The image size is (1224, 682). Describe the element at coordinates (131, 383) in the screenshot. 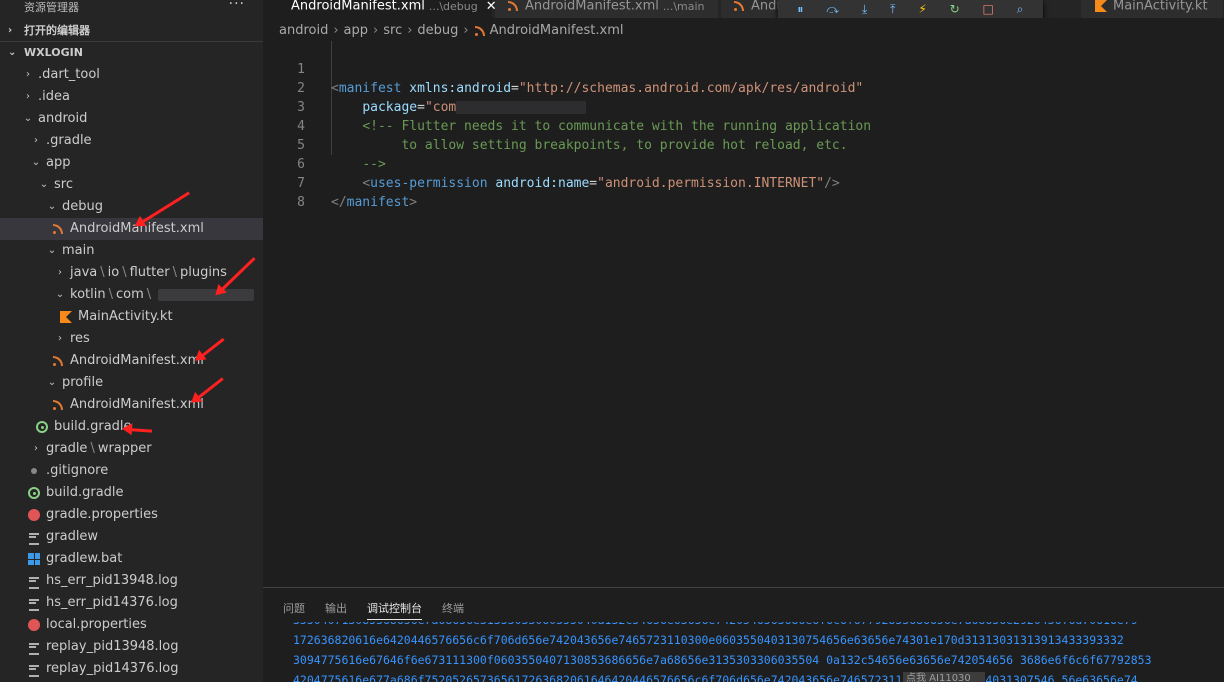

I see `tree-folder-profile: ⌄ profile` at that location.